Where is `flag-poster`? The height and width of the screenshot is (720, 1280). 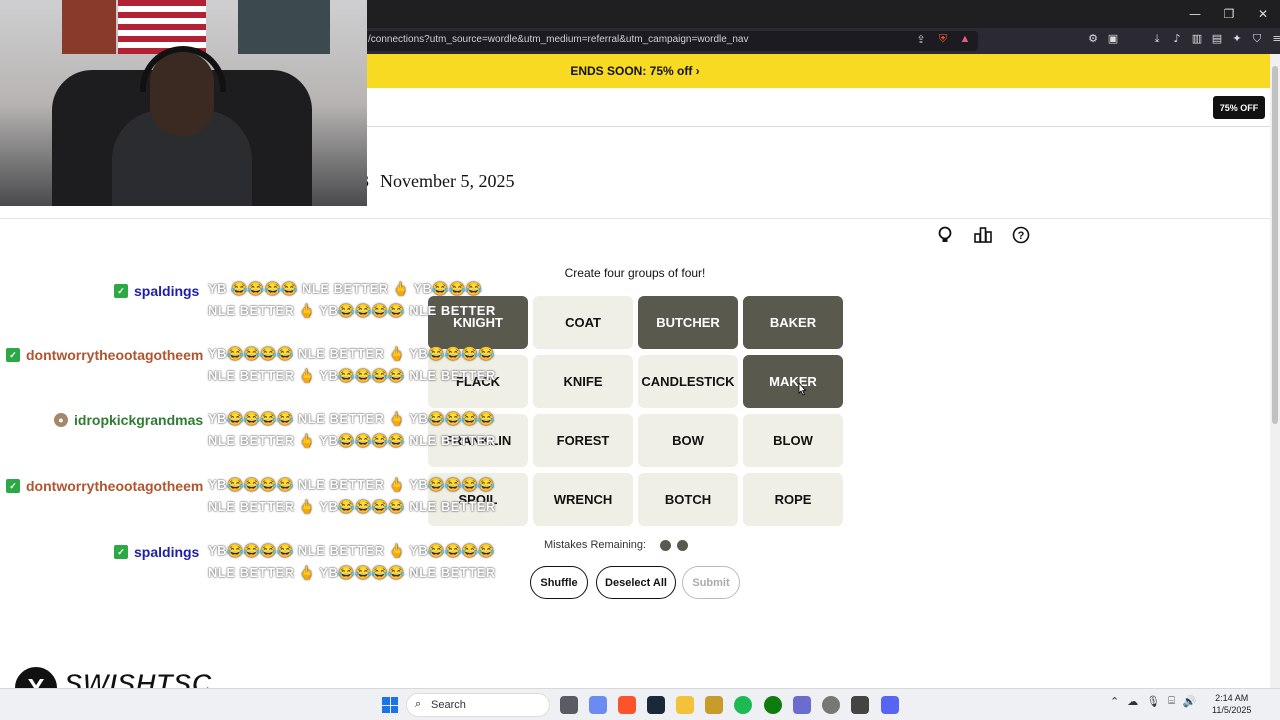
flag-poster is located at coordinates (162, 27).